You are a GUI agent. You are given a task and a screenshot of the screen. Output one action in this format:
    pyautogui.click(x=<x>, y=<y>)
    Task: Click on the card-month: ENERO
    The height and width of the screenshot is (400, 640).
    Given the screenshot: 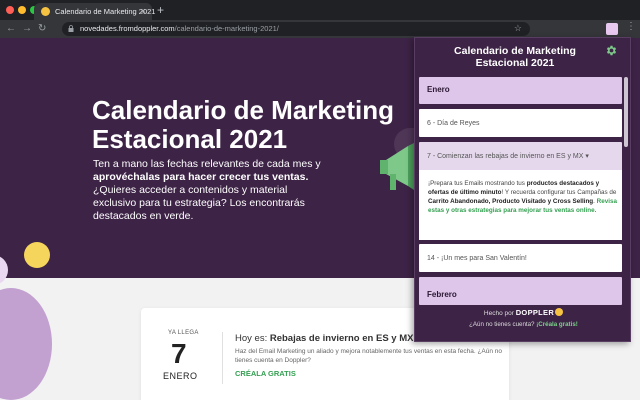 What is the action you would take?
    pyautogui.click(x=180, y=376)
    